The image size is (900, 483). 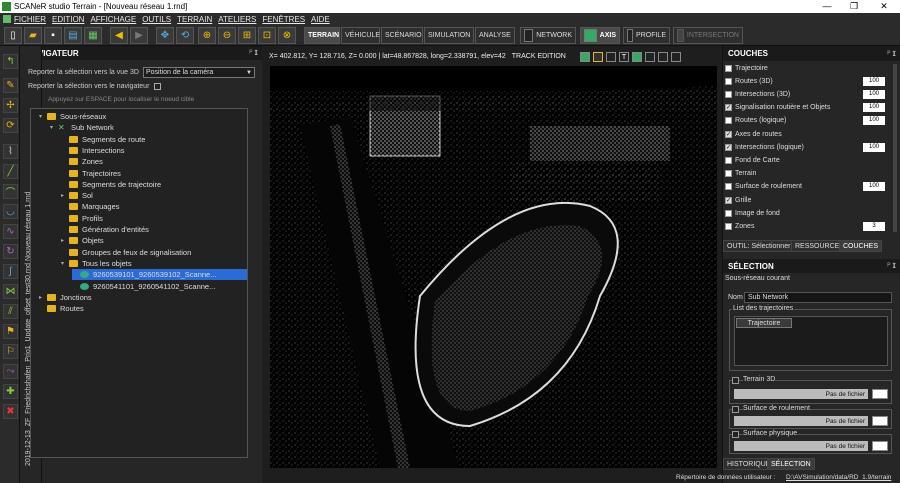 I want to click on image-icon: ▤, so click(x=73, y=35).